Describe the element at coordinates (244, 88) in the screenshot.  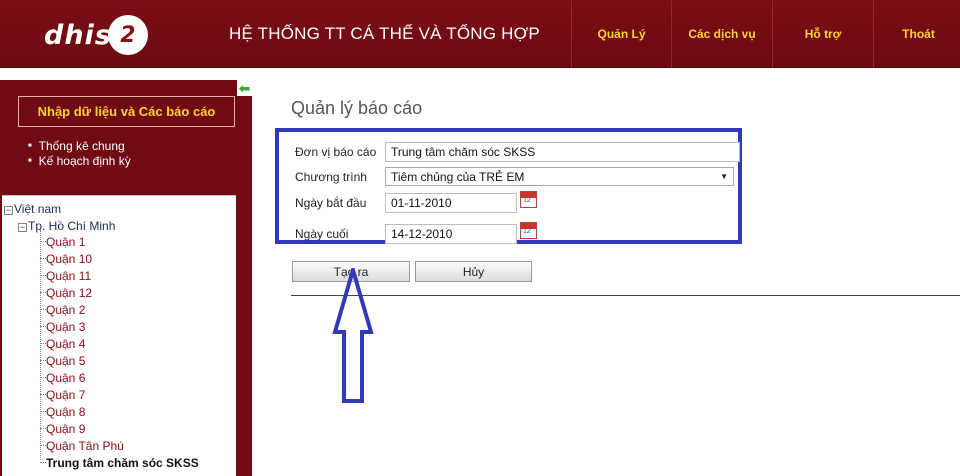
I see `collapse-sidebar-icon: ⬅` at that location.